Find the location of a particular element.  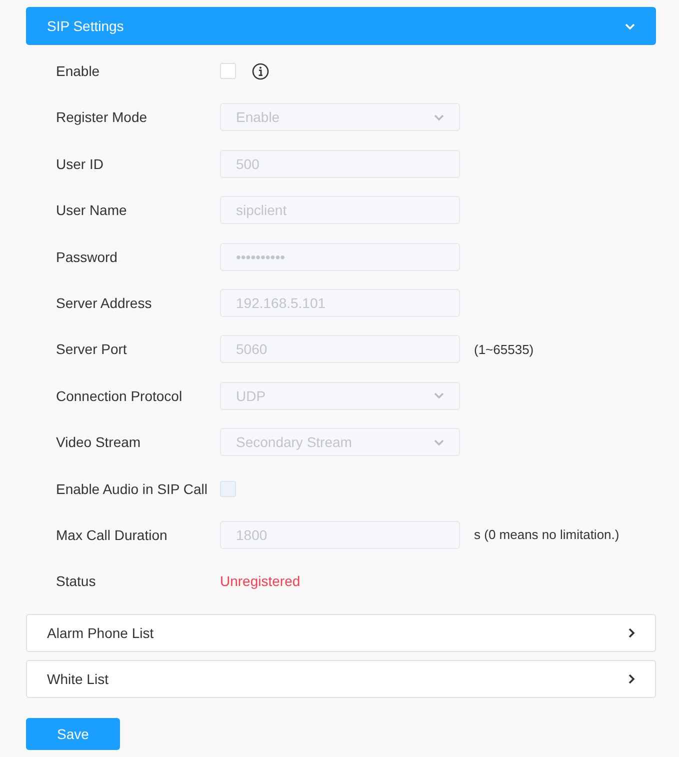

hint-text: (1~65535) is located at coordinates (504, 349).